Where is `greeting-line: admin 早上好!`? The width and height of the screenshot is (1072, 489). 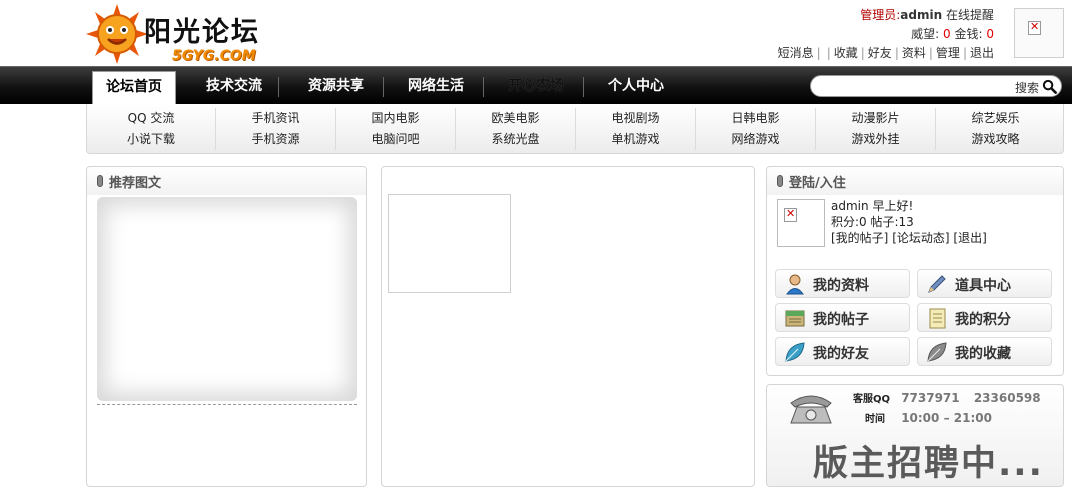 greeting-line: admin 早上好! is located at coordinates (909, 206).